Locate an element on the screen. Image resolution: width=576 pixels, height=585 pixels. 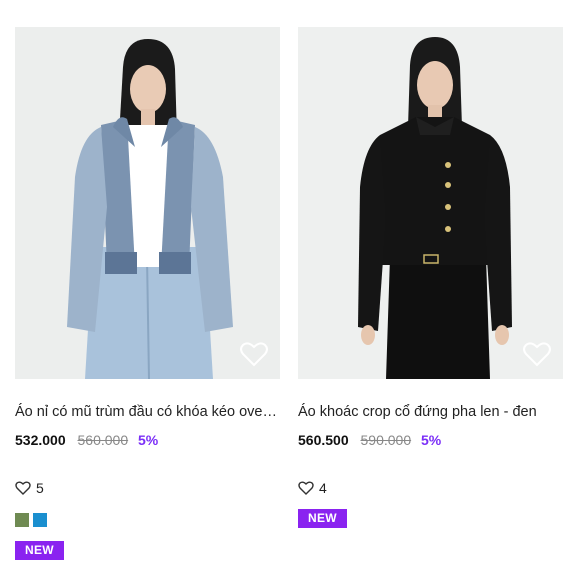
color-swatch-blue is located at coordinates (40, 520).